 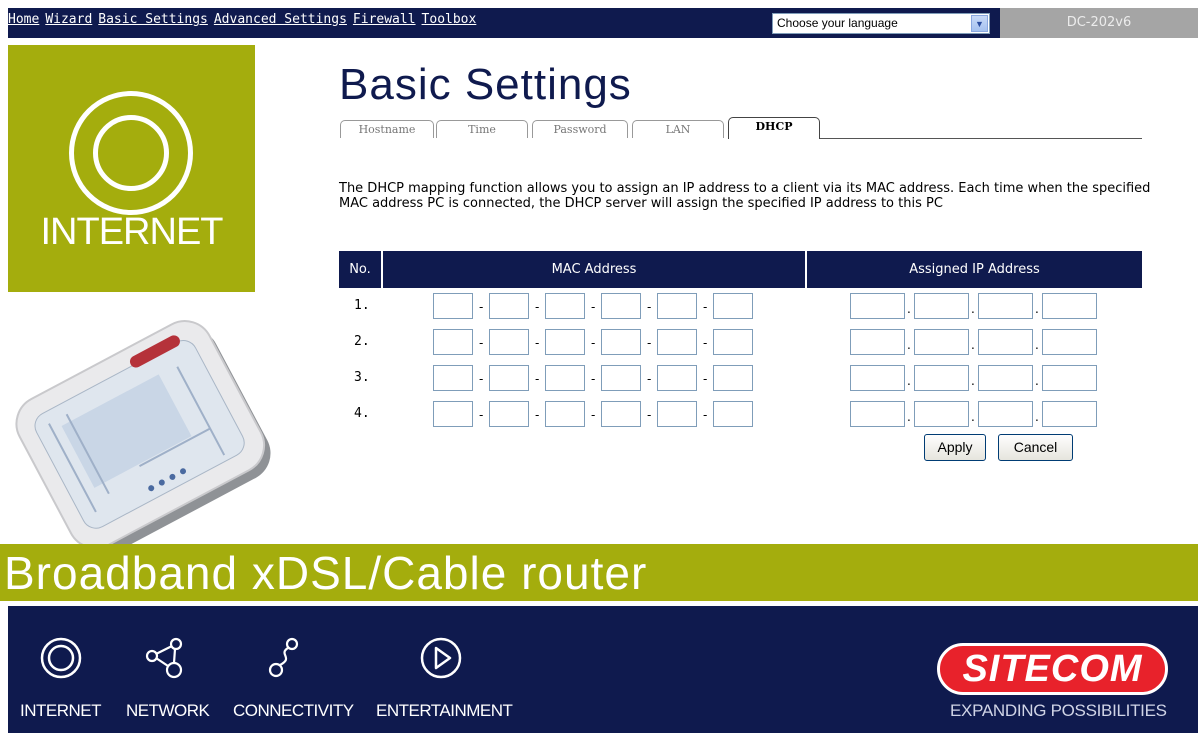 What do you see at coordinates (974, 269) in the screenshot?
I see `column-header-assigned-ip: Assigned IP Address` at bounding box center [974, 269].